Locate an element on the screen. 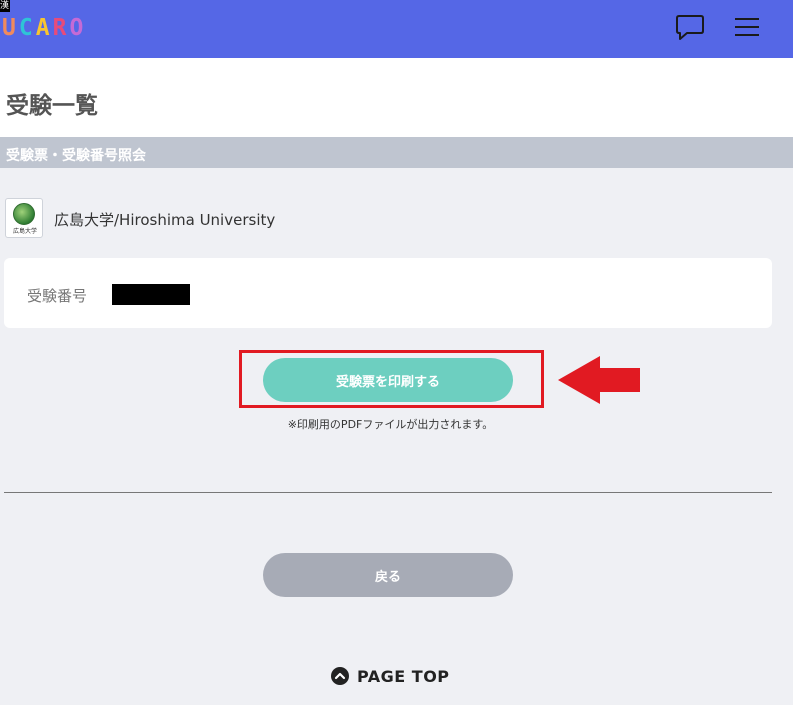  red-arrow-icon is located at coordinates (599, 380).